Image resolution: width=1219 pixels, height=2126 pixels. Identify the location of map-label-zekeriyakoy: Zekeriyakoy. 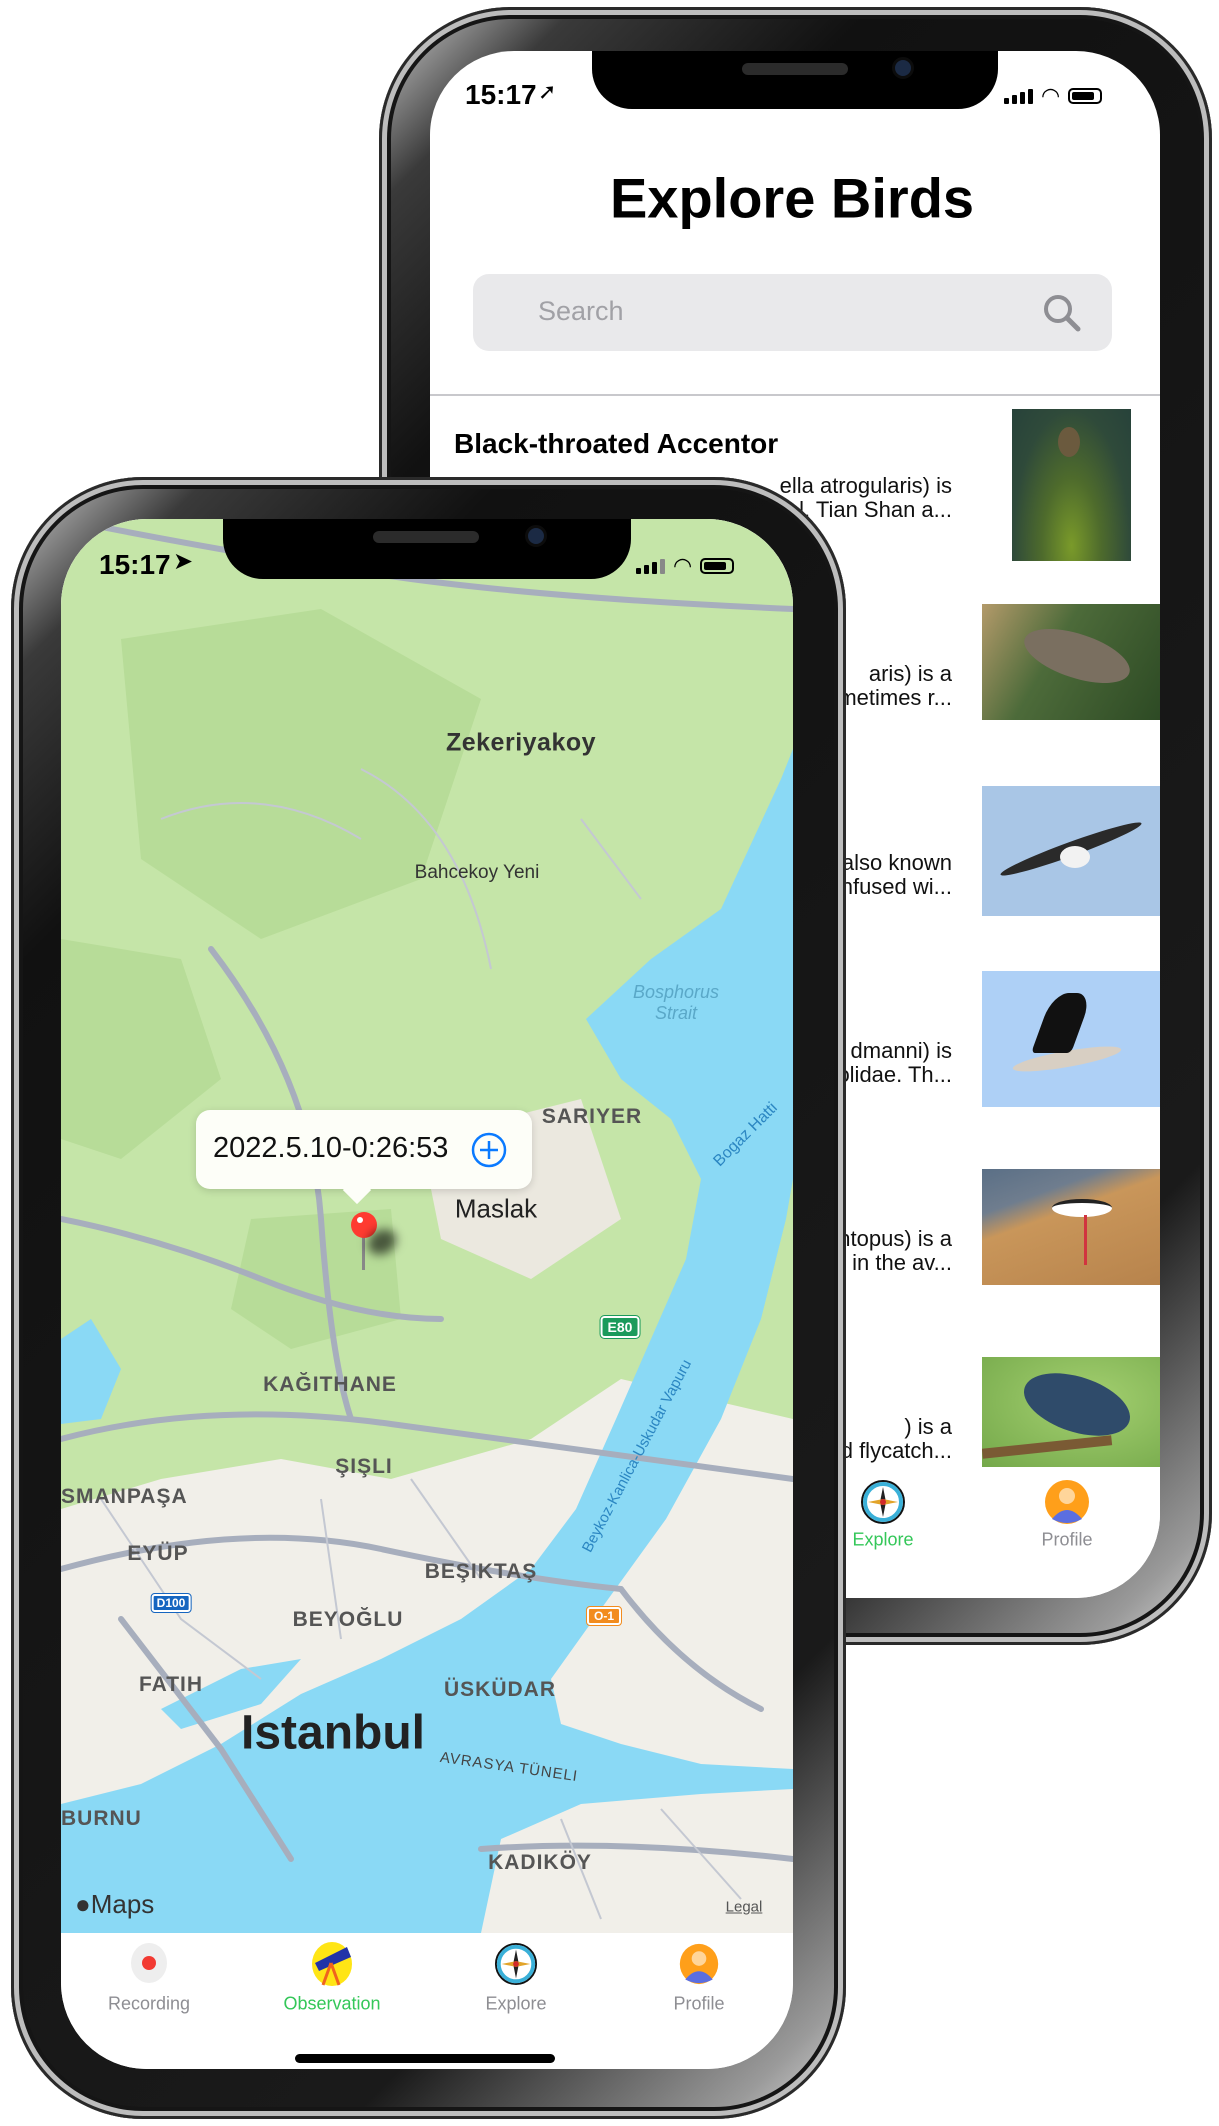
(521, 742).